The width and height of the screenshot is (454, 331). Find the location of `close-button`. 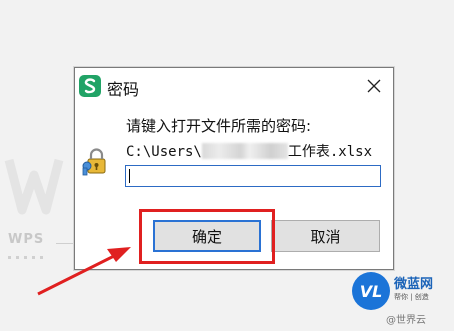

close-button is located at coordinates (374, 86).